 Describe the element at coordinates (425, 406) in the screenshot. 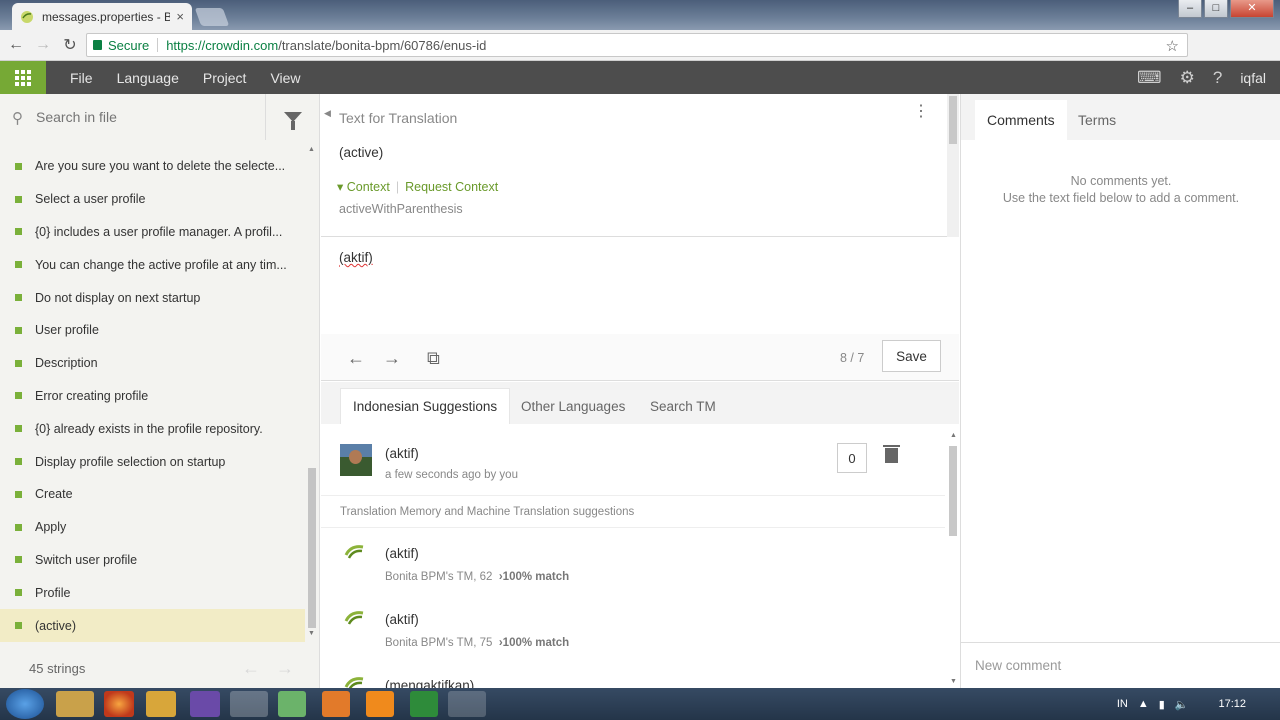

I see `tab-indonesian-suggestions: Indonesian Suggestions` at that location.